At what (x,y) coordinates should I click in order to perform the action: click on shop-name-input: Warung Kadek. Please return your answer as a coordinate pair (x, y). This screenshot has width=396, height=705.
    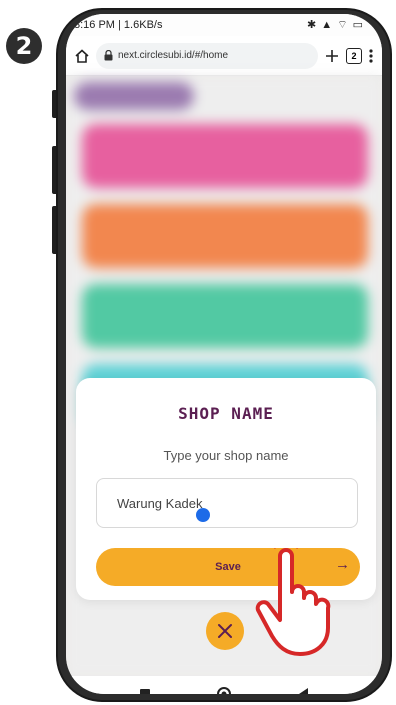
    Looking at the image, I should click on (227, 503).